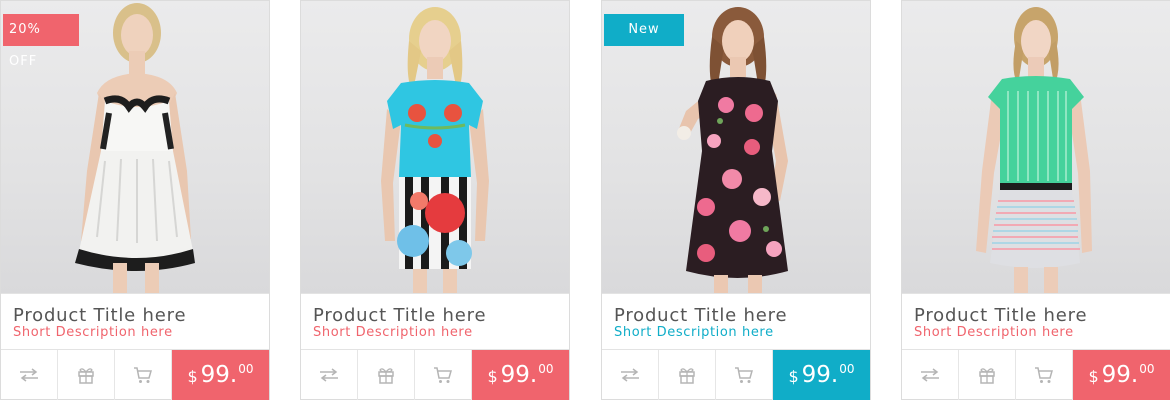 Image resolution: width=1170 pixels, height=400 pixels. Describe the element at coordinates (644, 30) in the screenshot. I see `new-badge: New` at that location.